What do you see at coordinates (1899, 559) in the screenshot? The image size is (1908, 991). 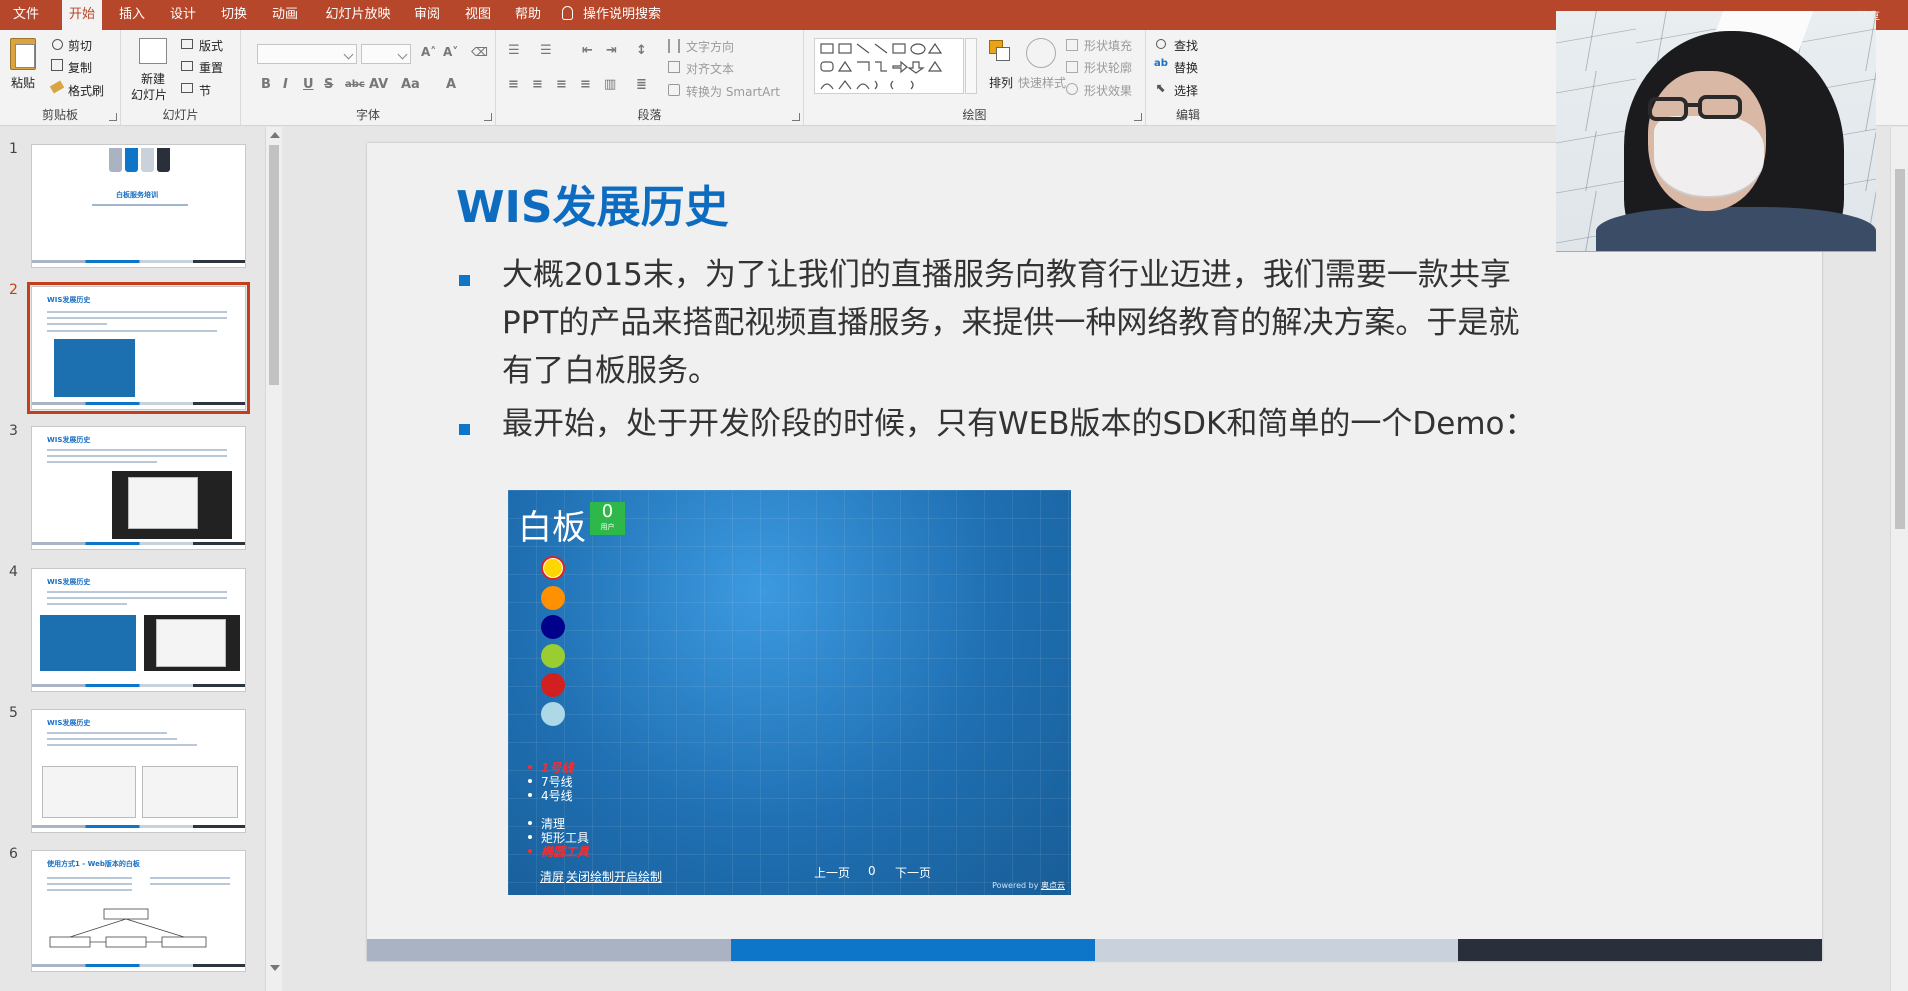 I see `main-scrollbar` at bounding box center [1899, 559].